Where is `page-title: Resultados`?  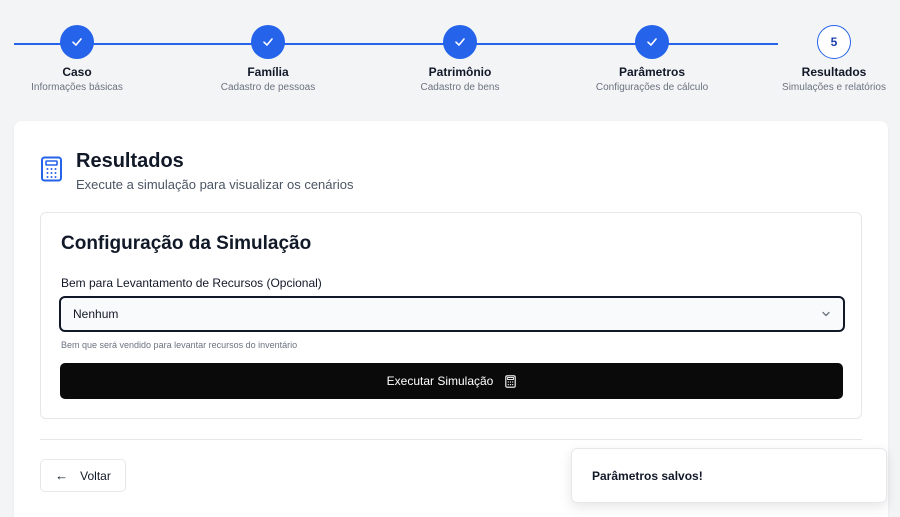 page-title: Resultados is located at coordinates (130, 161).